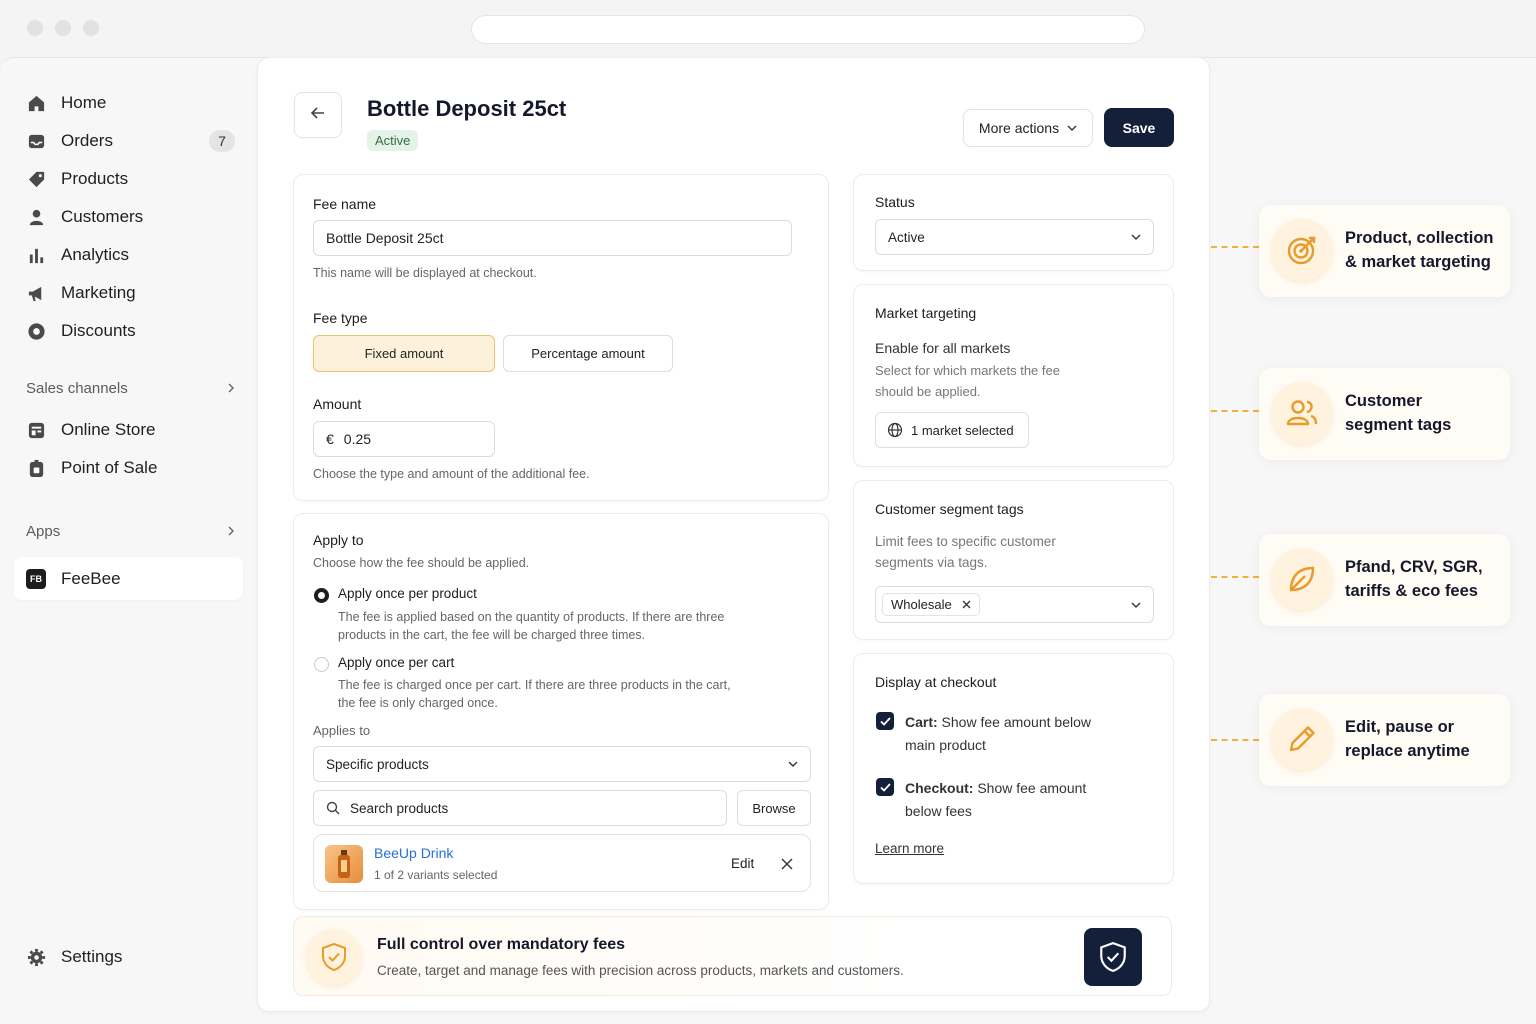 The width and height of the screenshot is (1536, 1024). What do you see at coordinates (1113, 956) in the screenshot?
I see `shield-check-icon` at bounding box center [1113, 956].